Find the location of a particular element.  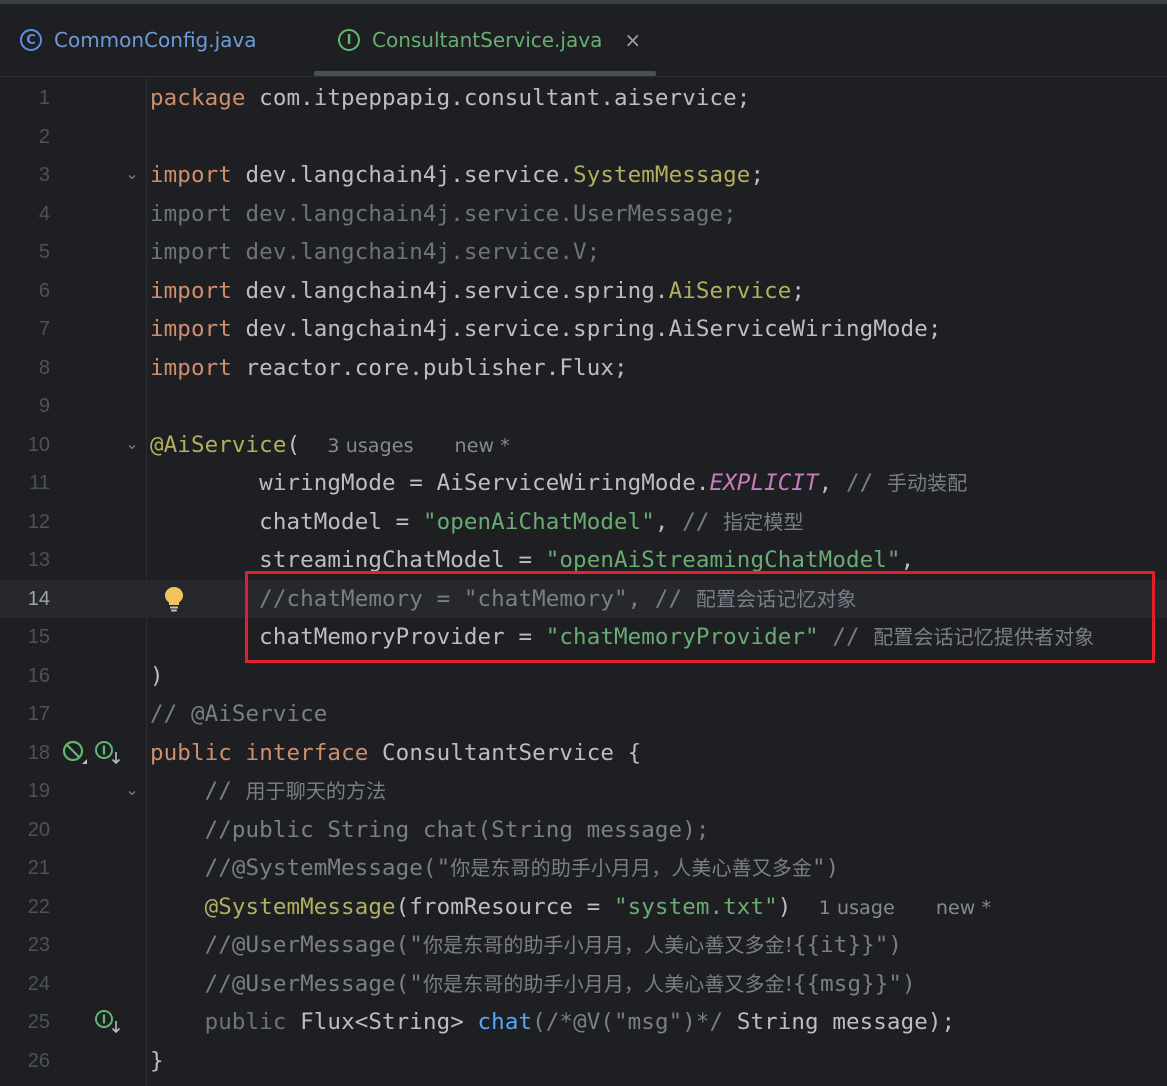

line-number: 10 is located at coordinates (38, 444).